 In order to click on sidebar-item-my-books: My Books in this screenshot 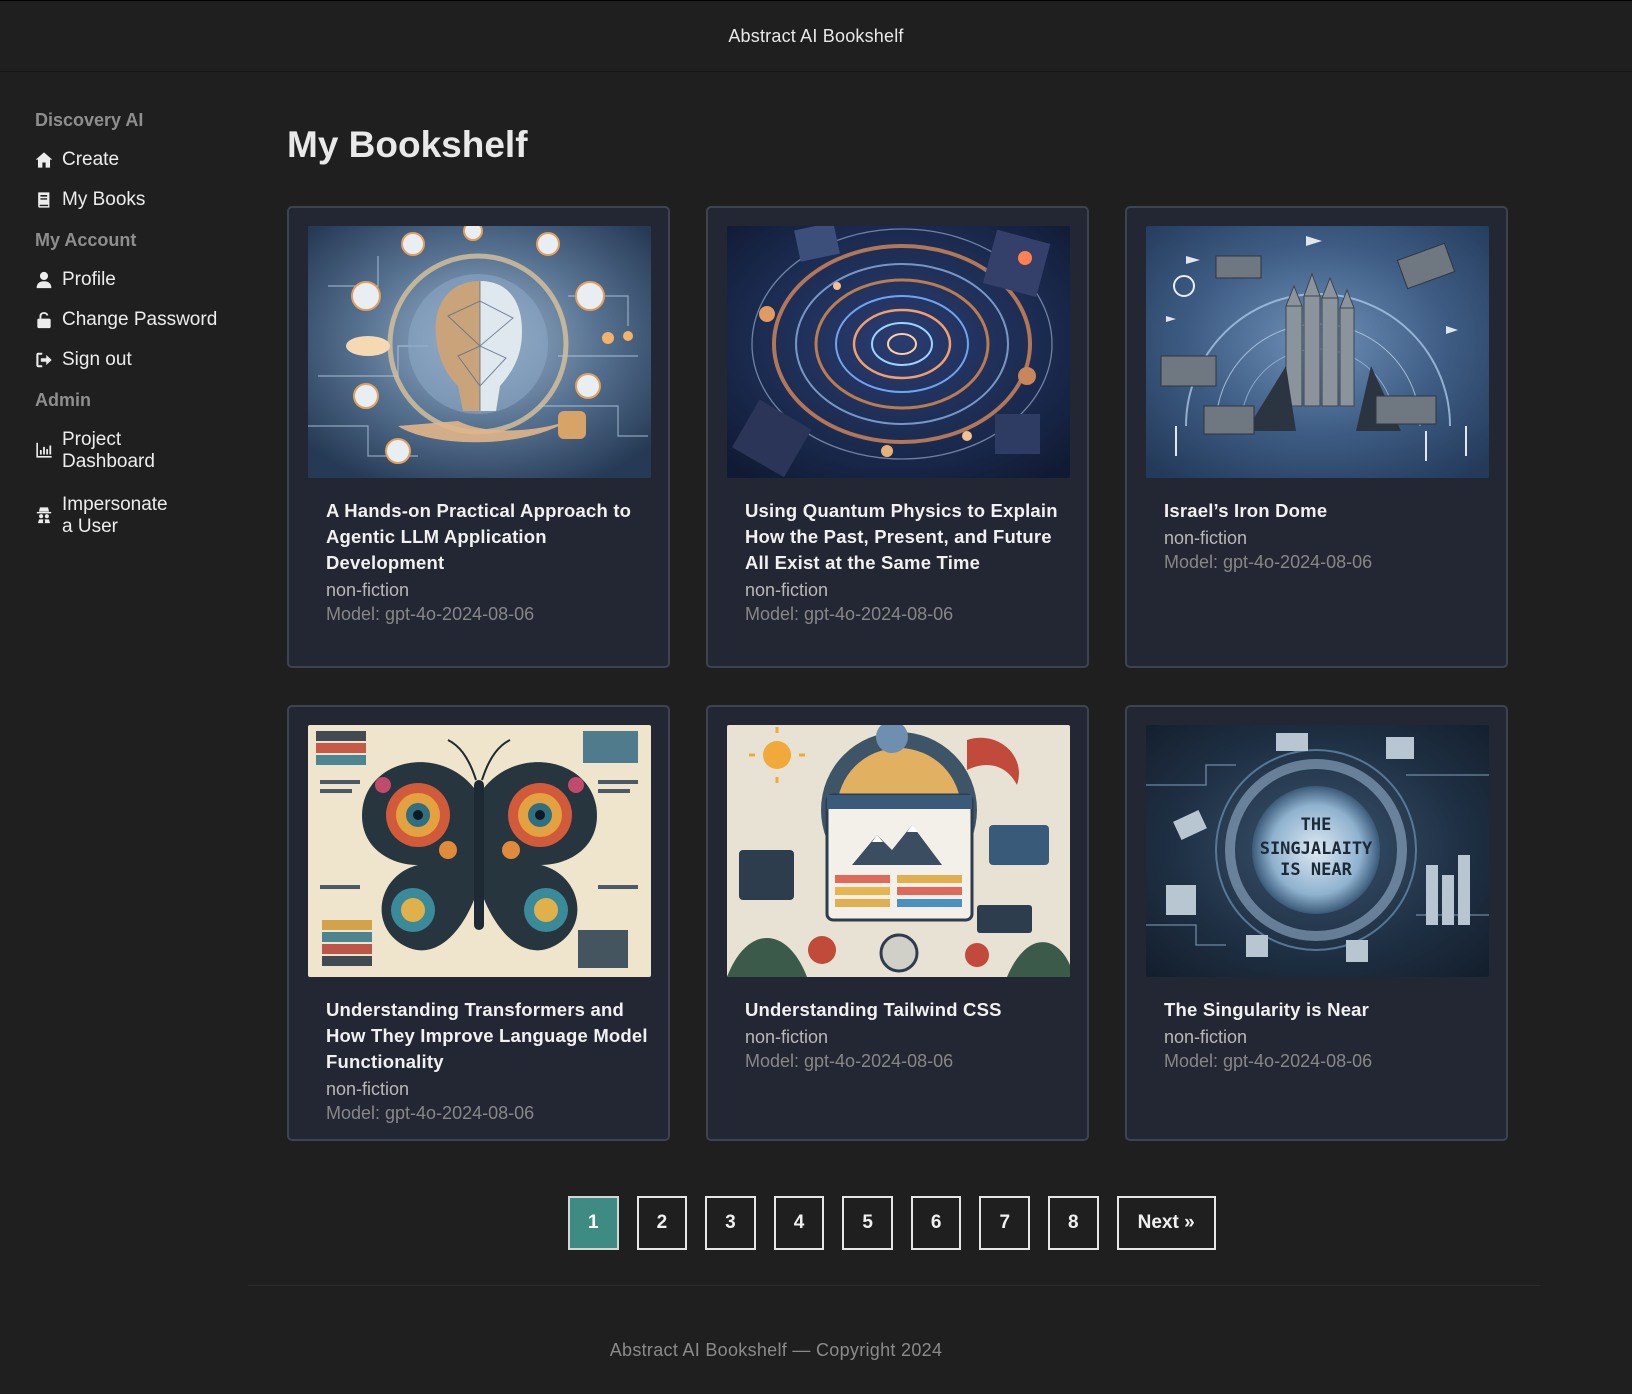, I will do `click(140, 202)`.